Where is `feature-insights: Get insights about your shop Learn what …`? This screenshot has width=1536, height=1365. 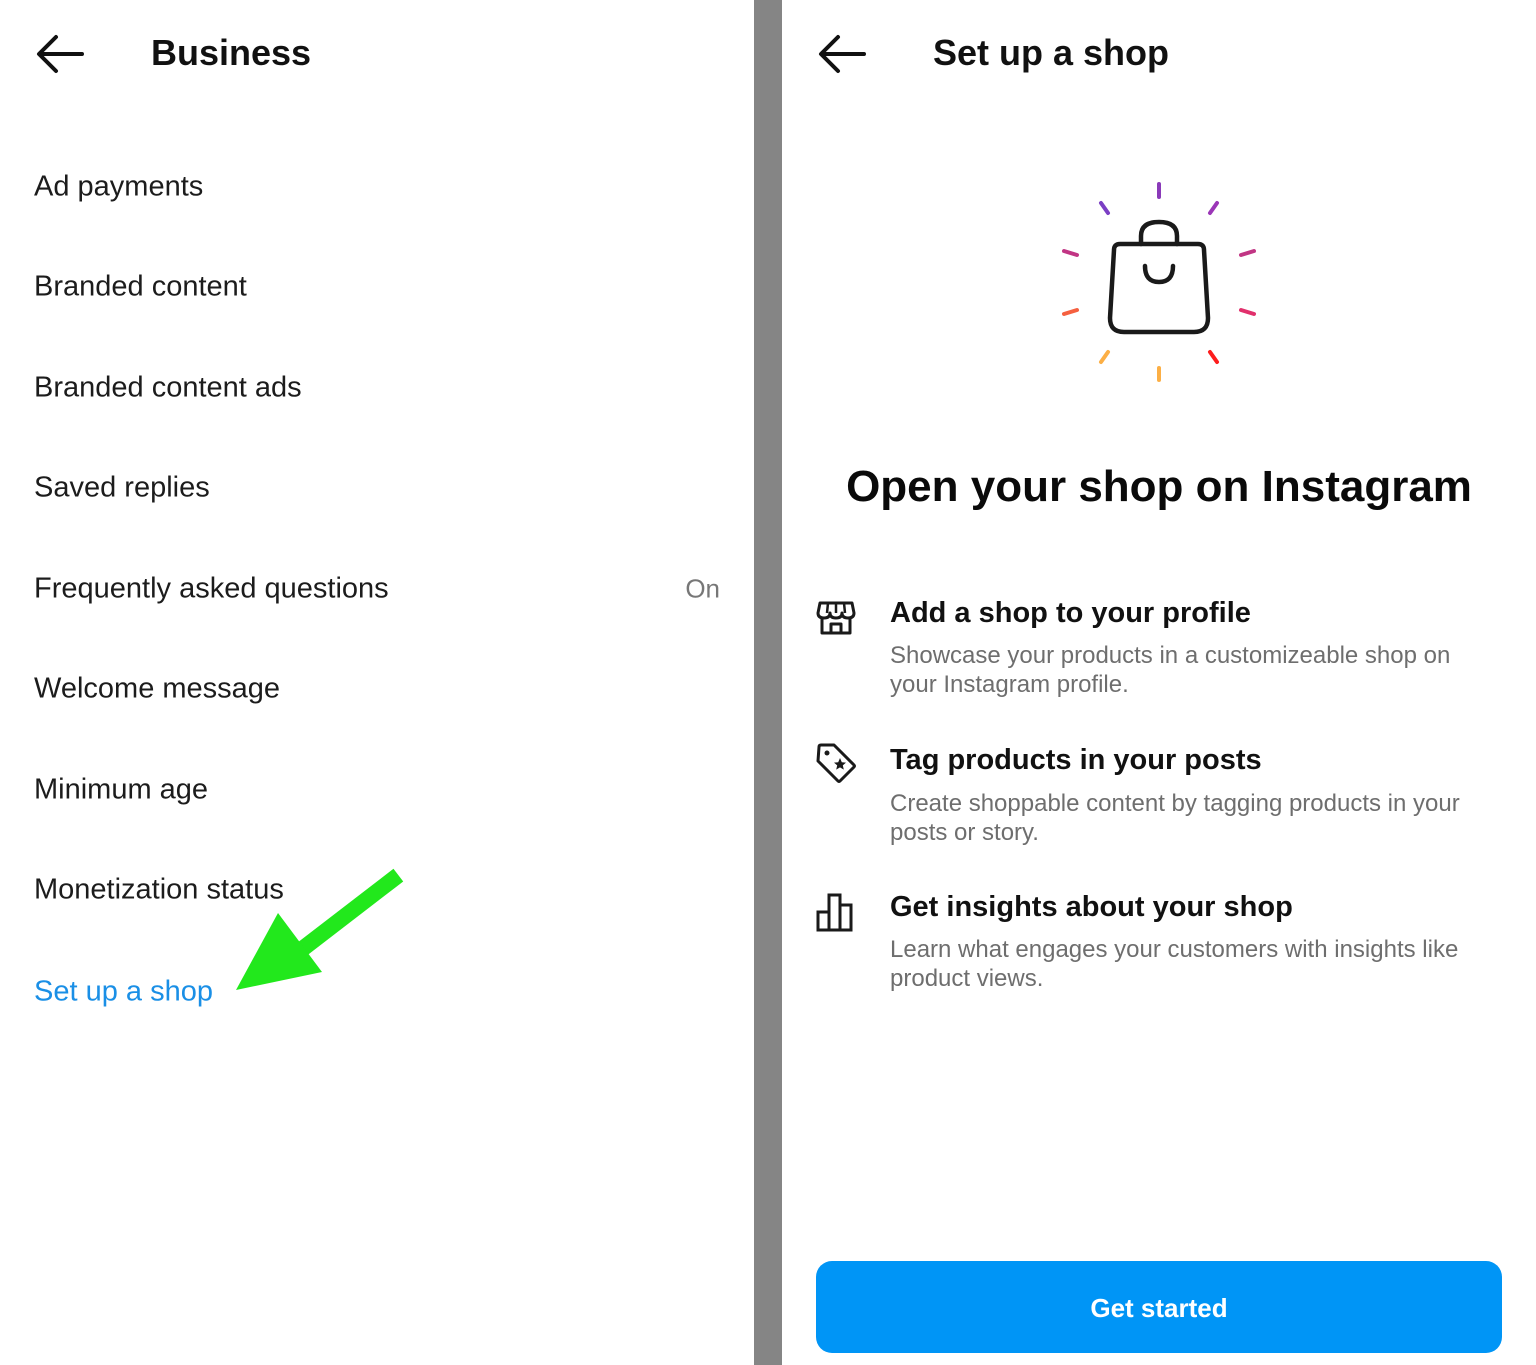 feature-insights: Get insights about your shop Learn what … is located at coordinates (1159, 943).